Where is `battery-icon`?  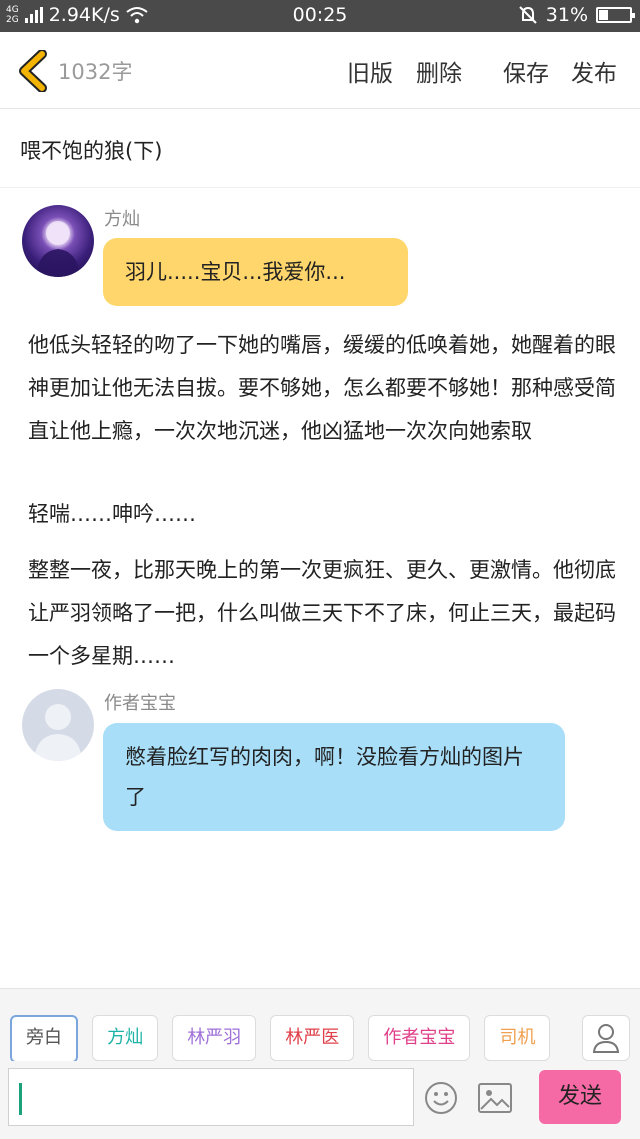 battery-icon is located at coordinates (615, 15).